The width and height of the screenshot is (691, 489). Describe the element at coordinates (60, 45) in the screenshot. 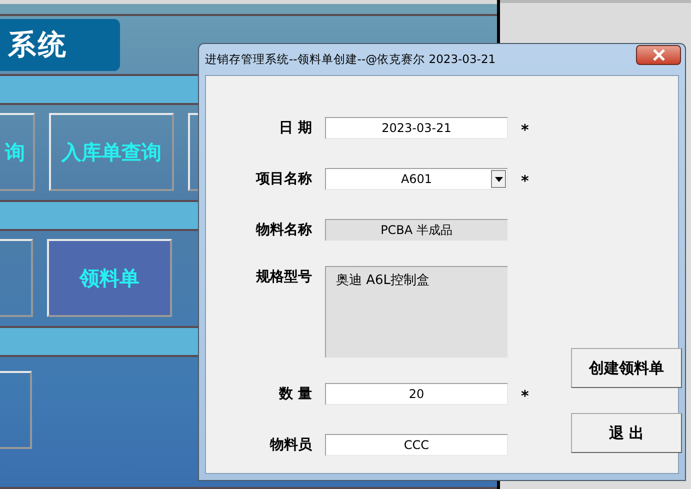

I see `banner-title: 系统` at that location.